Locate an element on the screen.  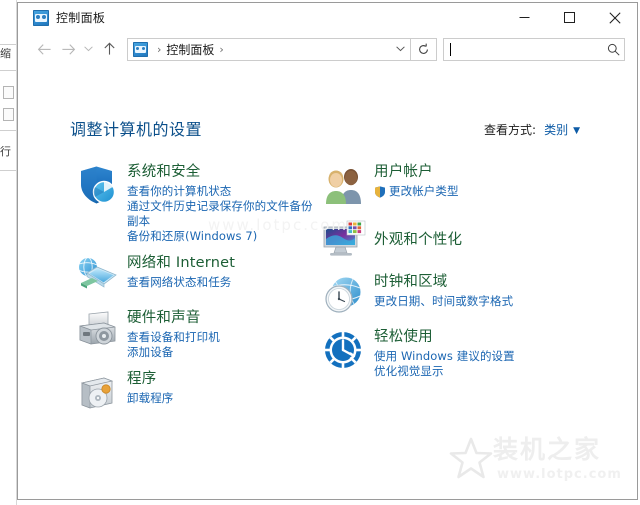
category-body: 程序 卸载程序 is located at coordinates (150, 387).